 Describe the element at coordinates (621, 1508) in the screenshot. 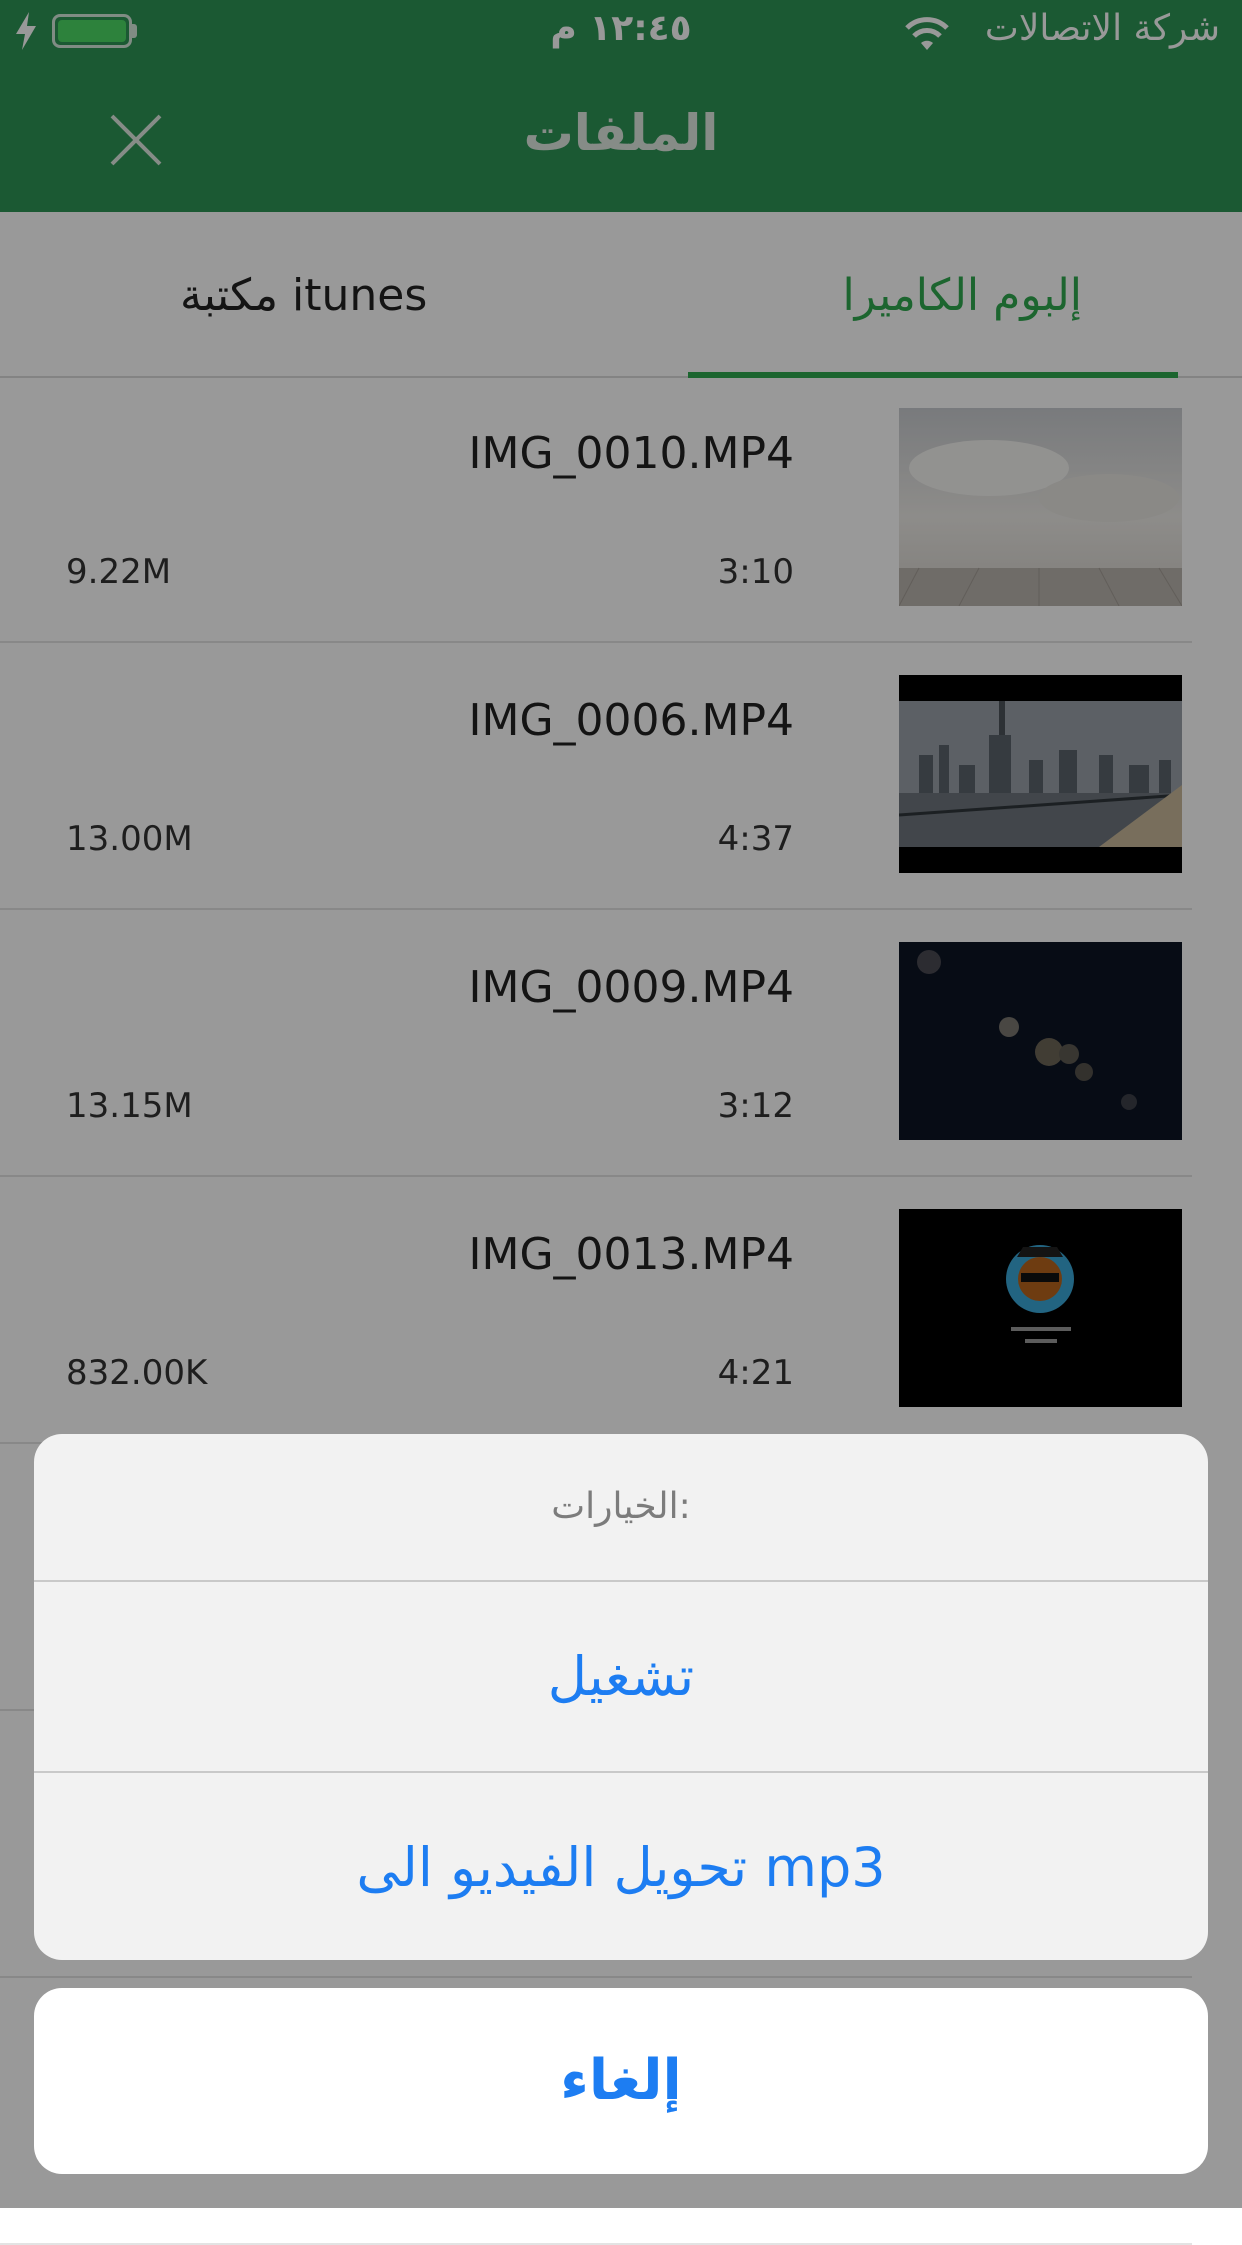

I see `action-sheet-title: الخيارات:` at that location.